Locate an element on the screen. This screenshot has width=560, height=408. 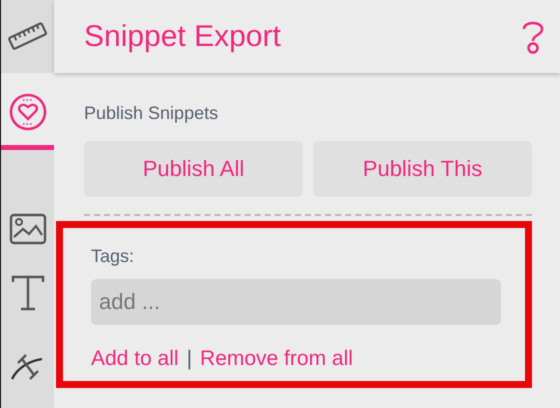
tag-link: Add to all is located at coordinates (135, 359).